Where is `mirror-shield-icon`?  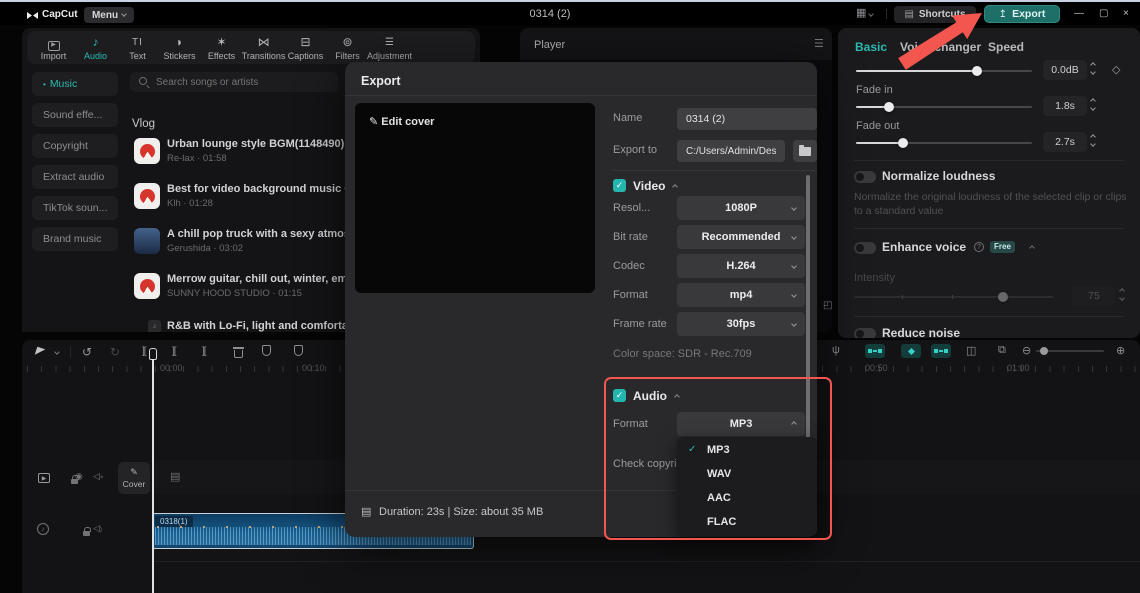 mirror-shield-icon is located at coordinates (266, 350).